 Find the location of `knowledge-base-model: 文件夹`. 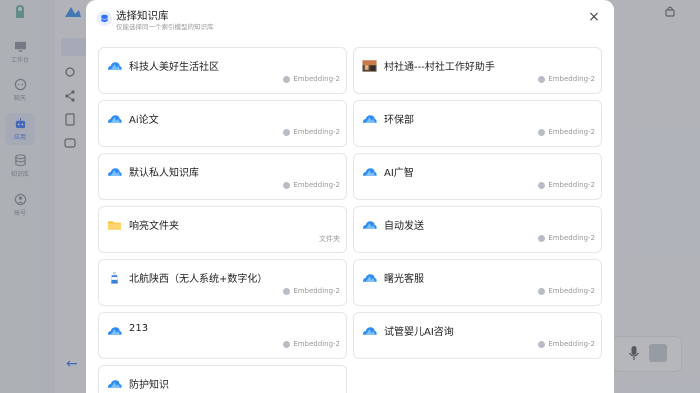

knowledge-base-model: 文件夹 is located at coordinates (329, 239).